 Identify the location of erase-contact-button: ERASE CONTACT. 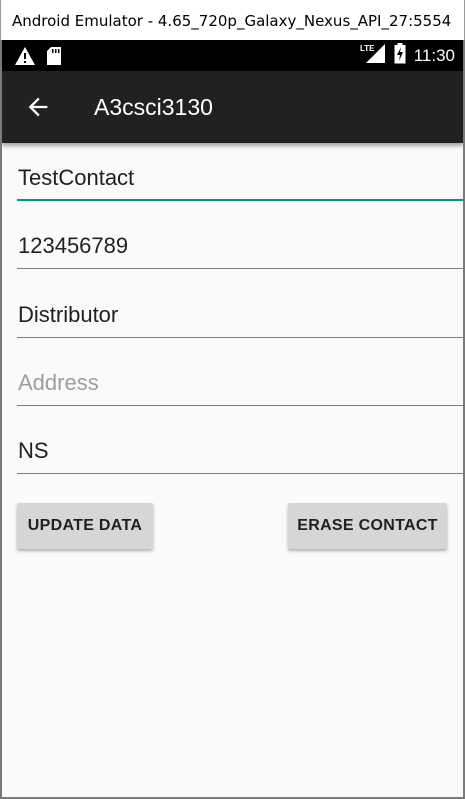
(367, 526).